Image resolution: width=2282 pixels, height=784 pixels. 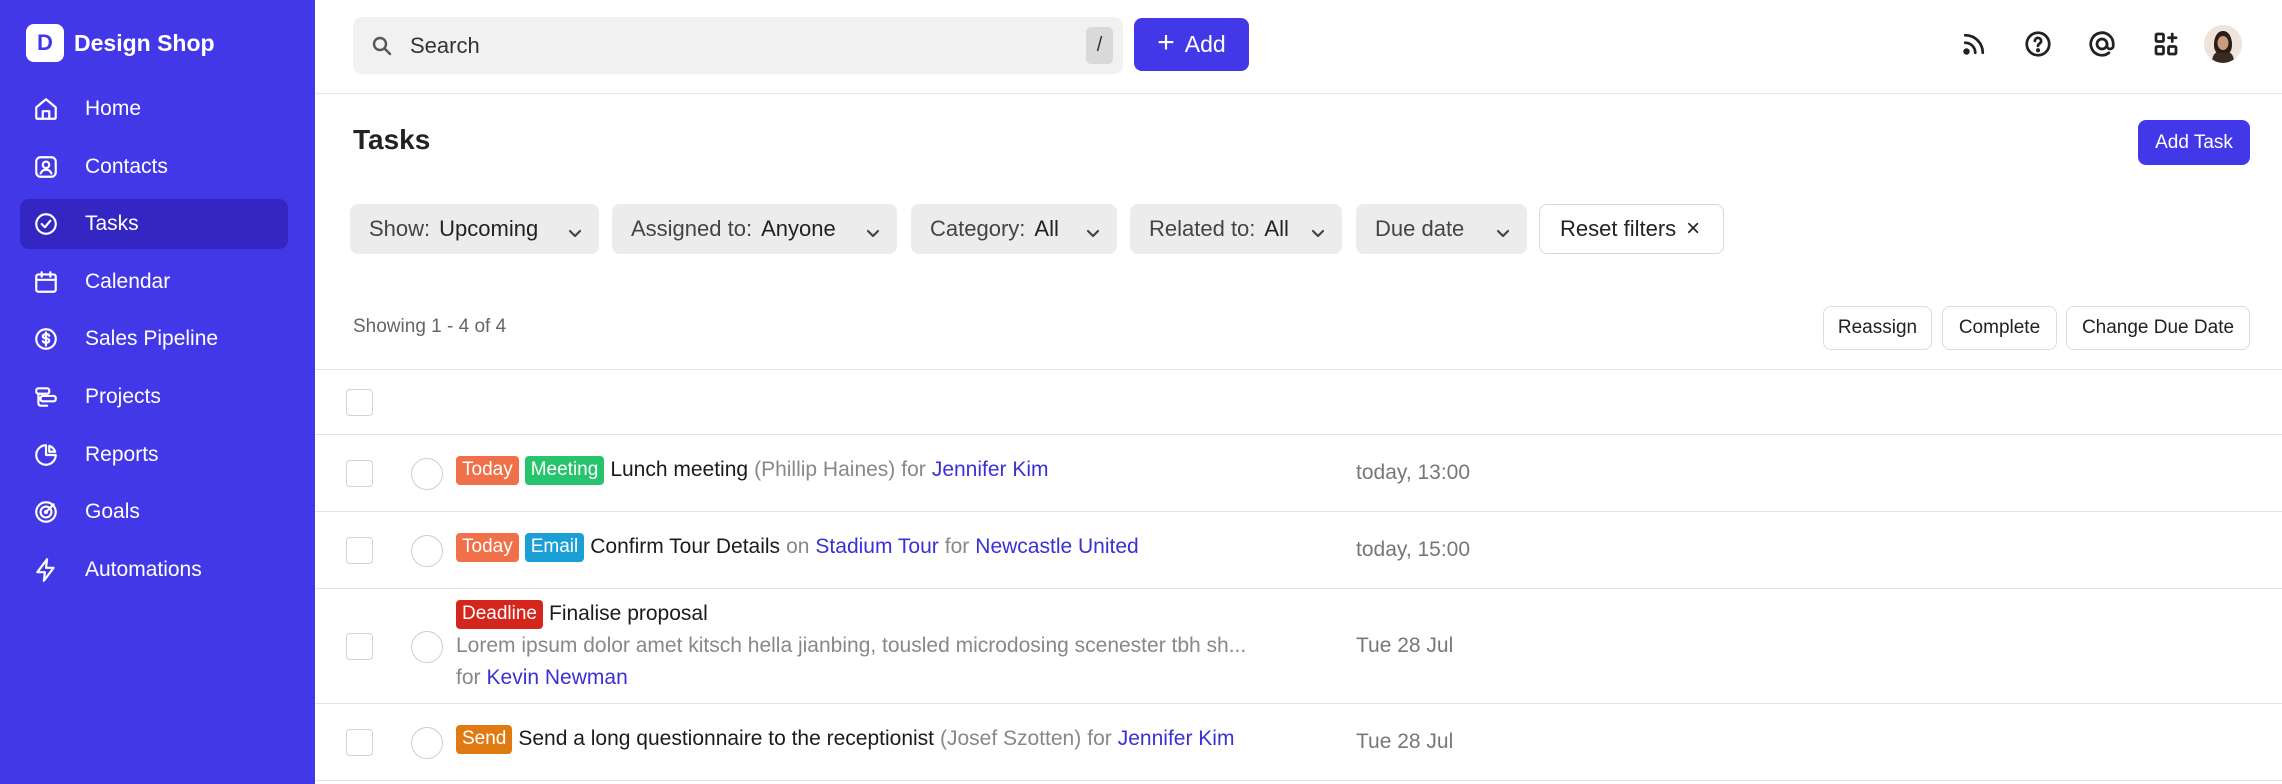 I want to click on task-person: (Josef Szotten), so click(x=1011, y=739).